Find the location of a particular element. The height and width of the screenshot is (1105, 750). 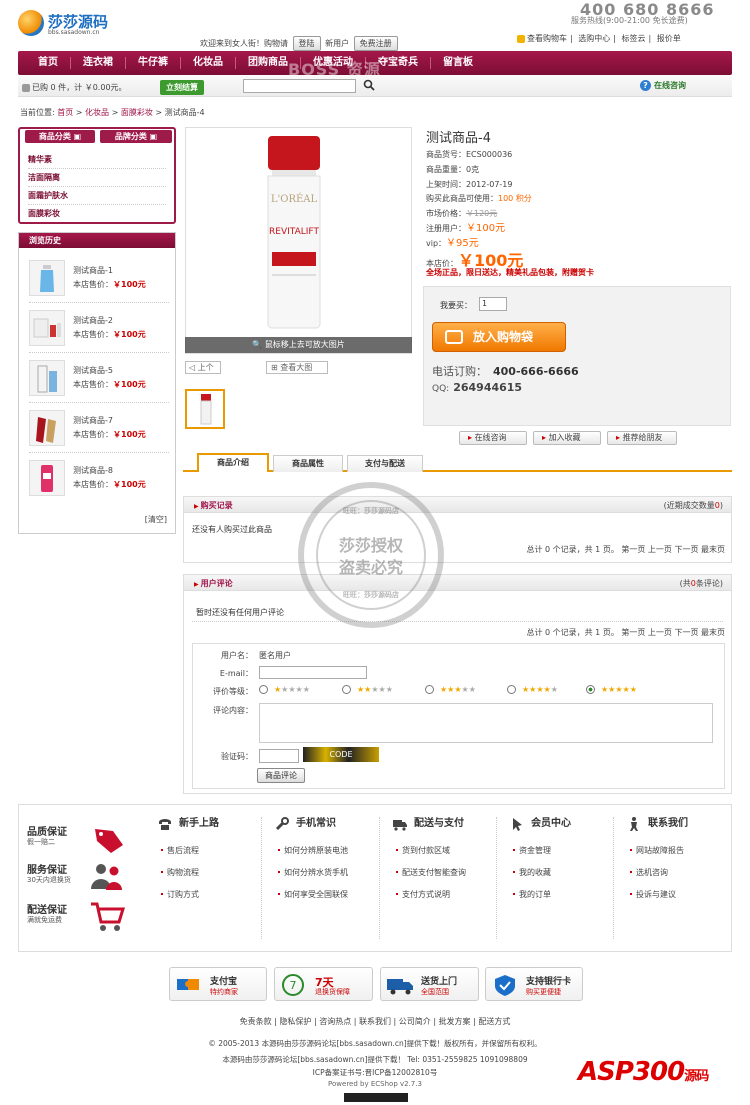

history-item: 测试商品-7 本店售价：￥100元 is located at coordinates (99, 430).